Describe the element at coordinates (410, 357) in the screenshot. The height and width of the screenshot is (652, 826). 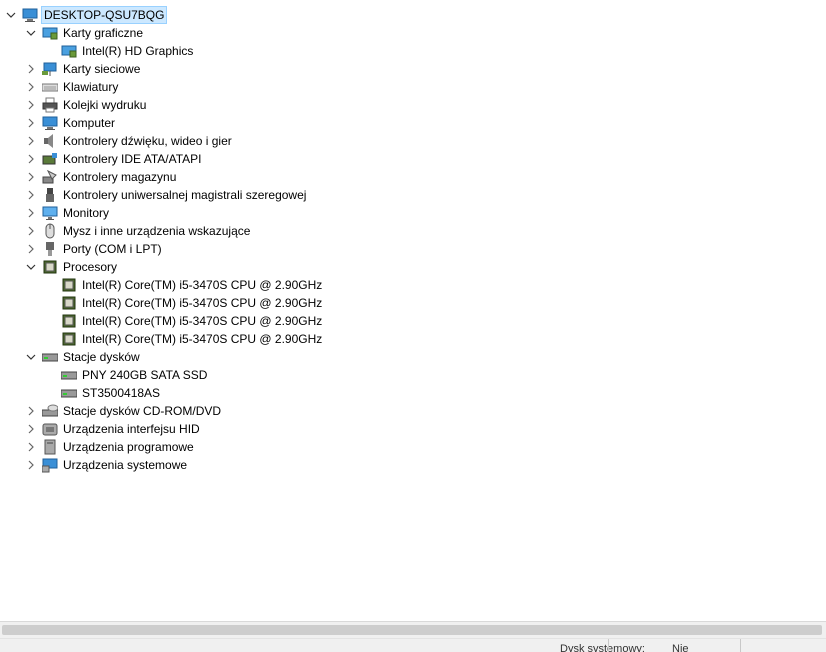
I see `tree-category: Stacje dysków` at that location.